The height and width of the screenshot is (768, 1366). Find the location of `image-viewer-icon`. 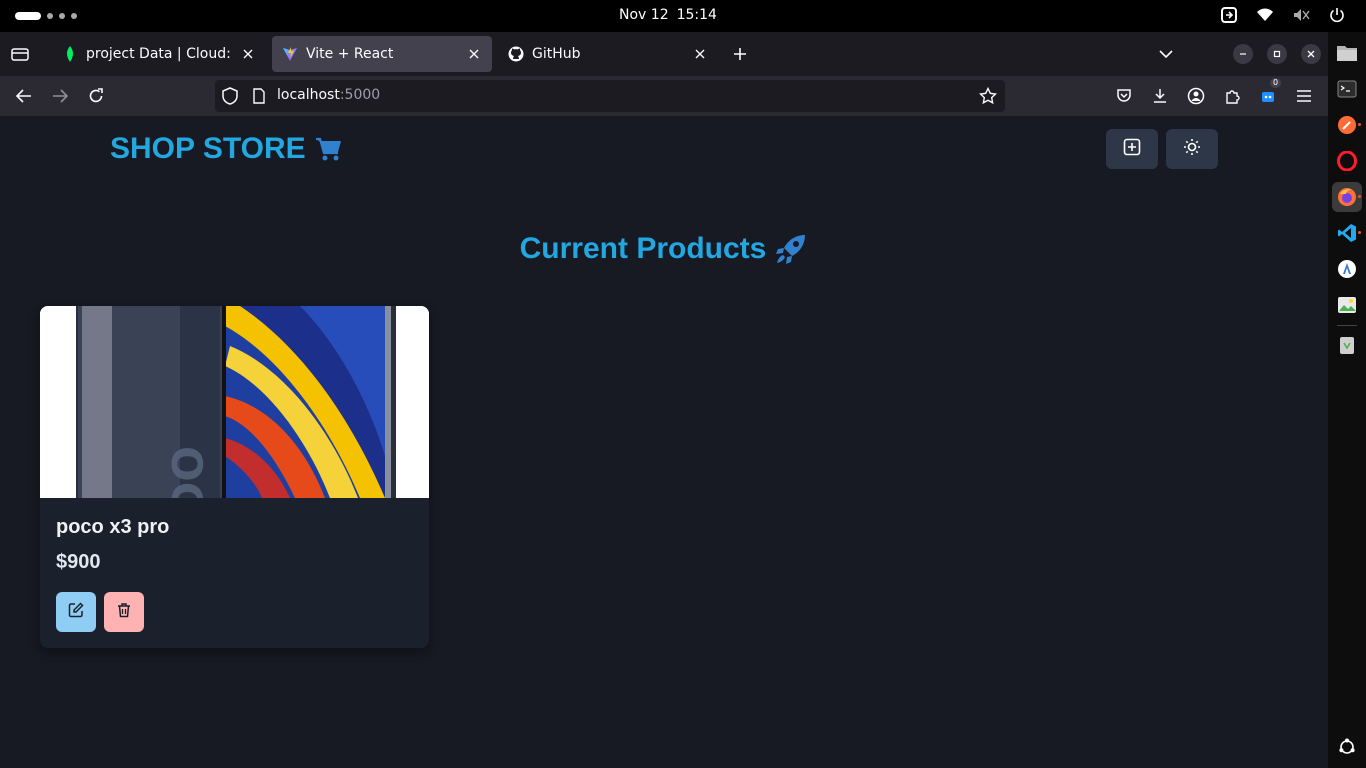

image-viewer-icon is located at coordinates (1347, 305).